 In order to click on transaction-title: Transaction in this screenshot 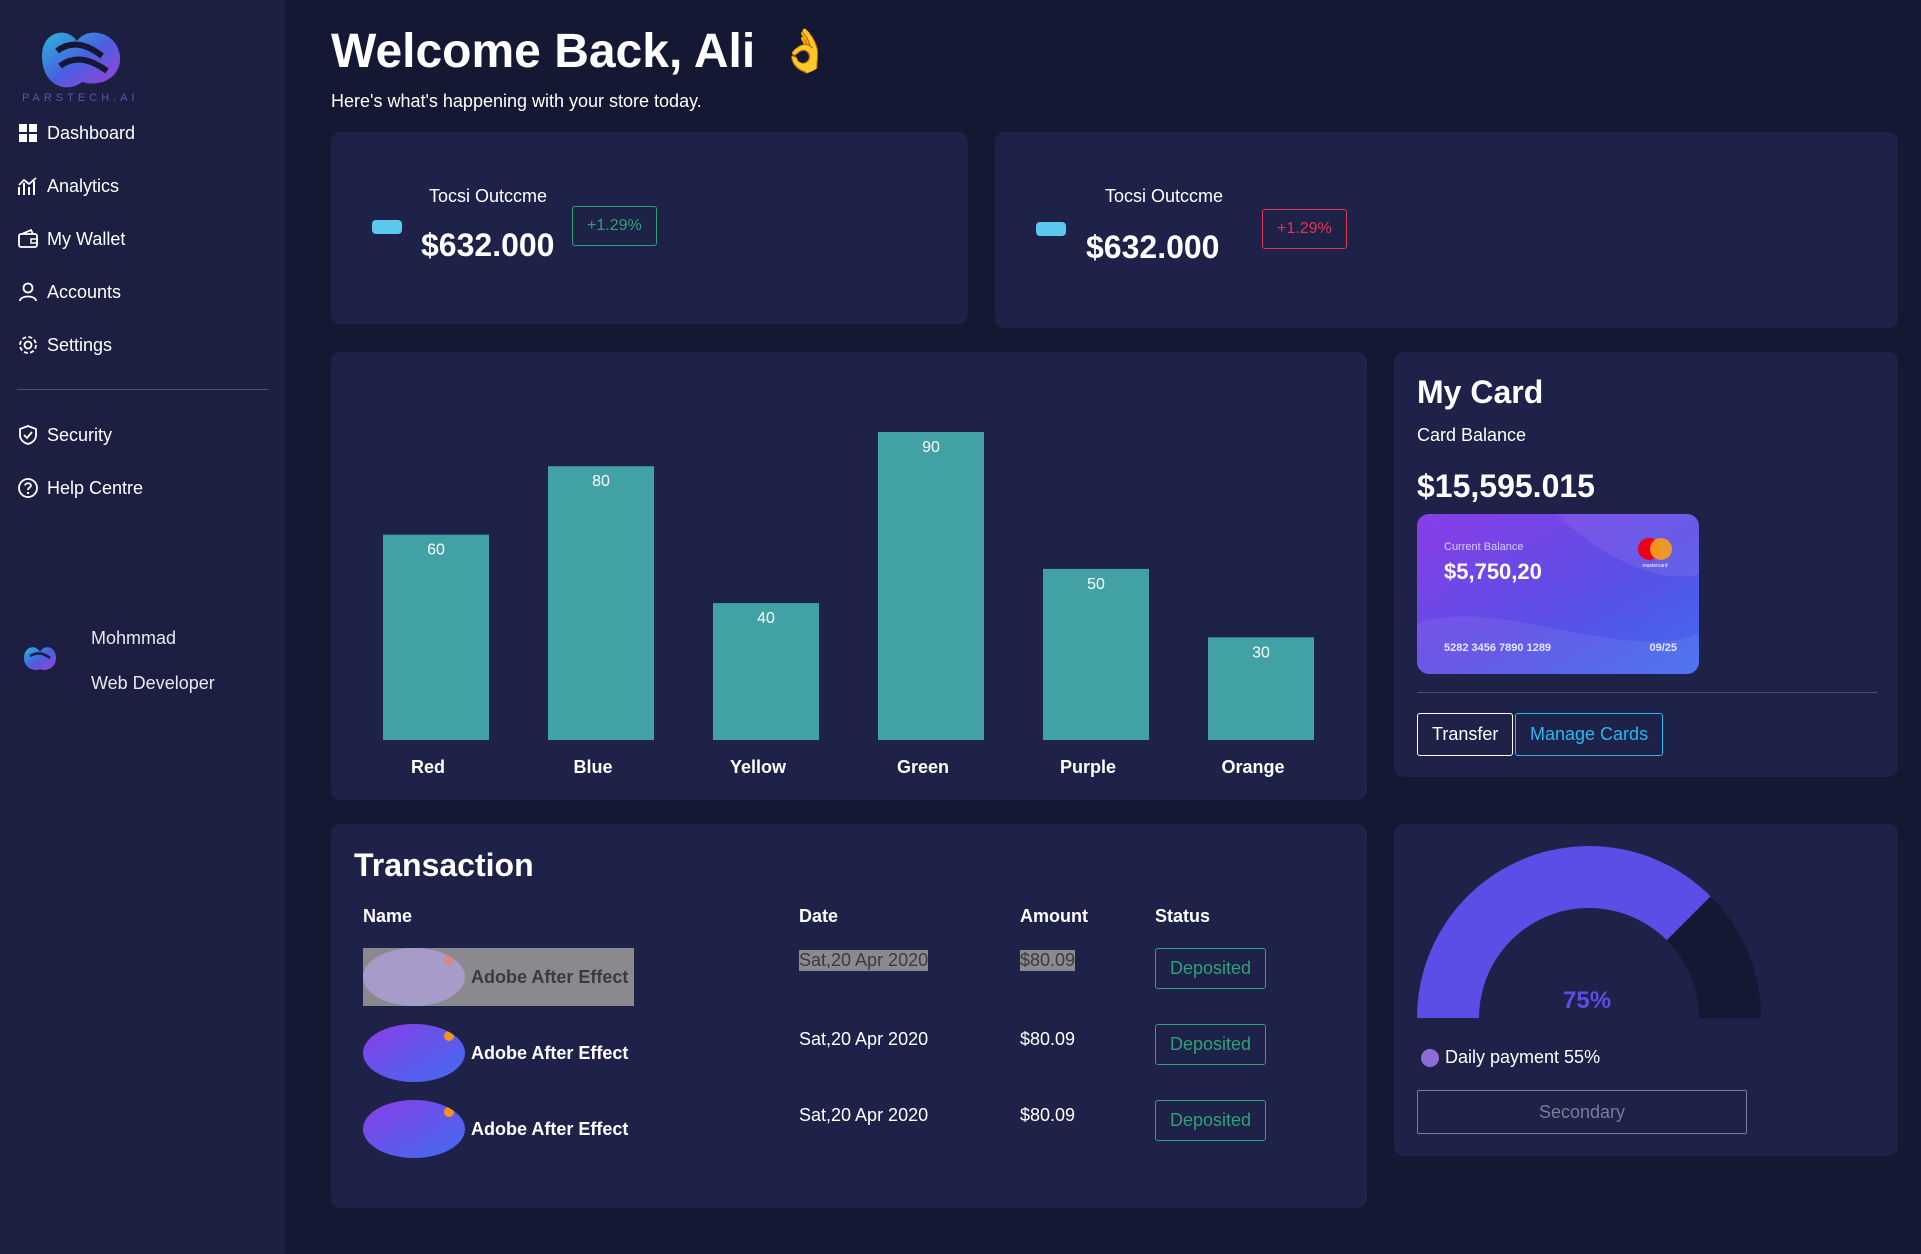, I will do `click(444, 865)`.